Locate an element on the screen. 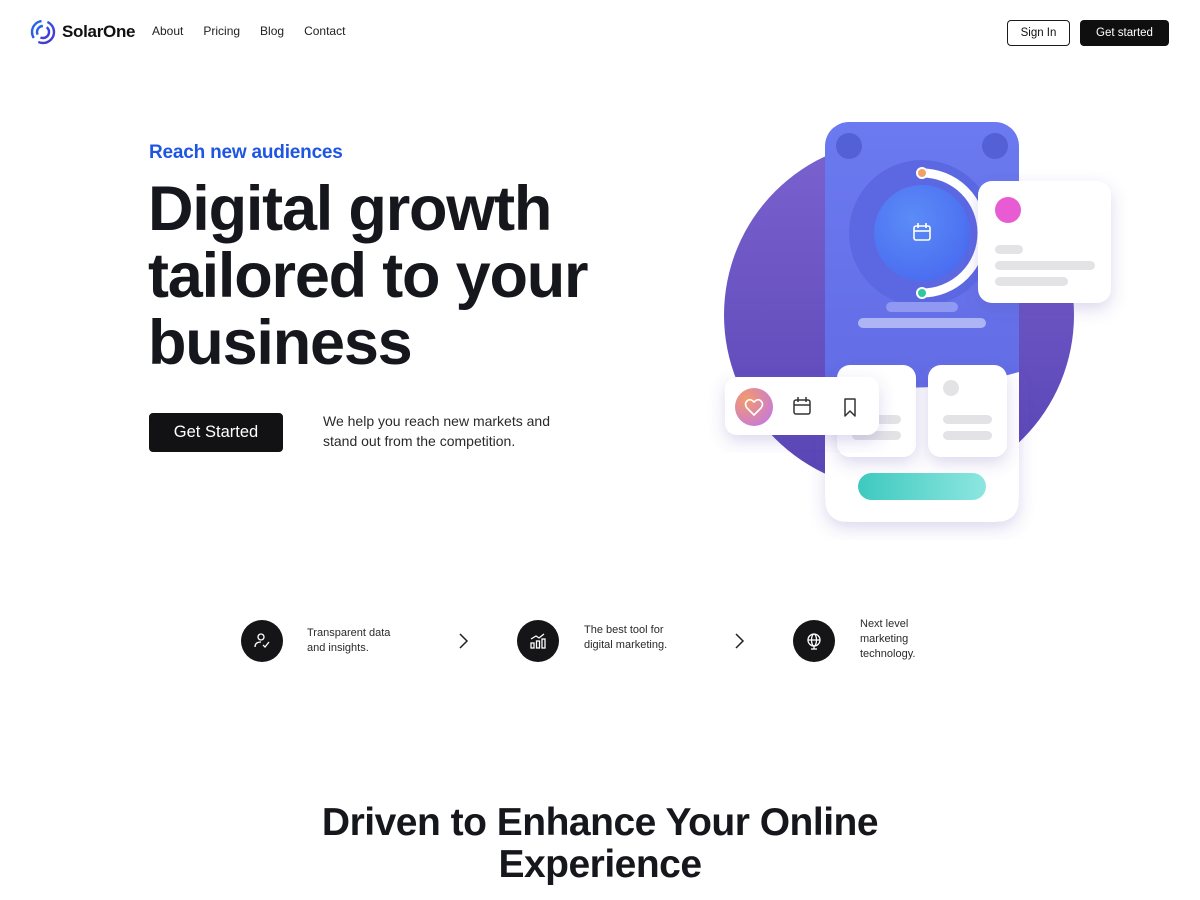  hero-illustration is located at coordinates (917, 322).